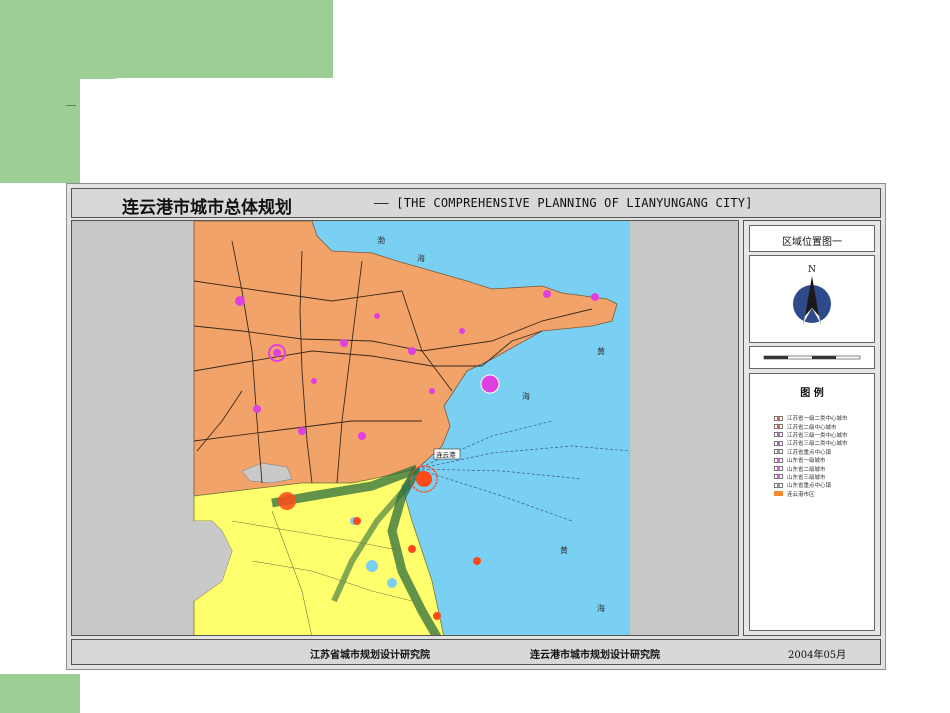  I want to click on legend-label: 江苏省三级一类中心城市, so click(817, 435).